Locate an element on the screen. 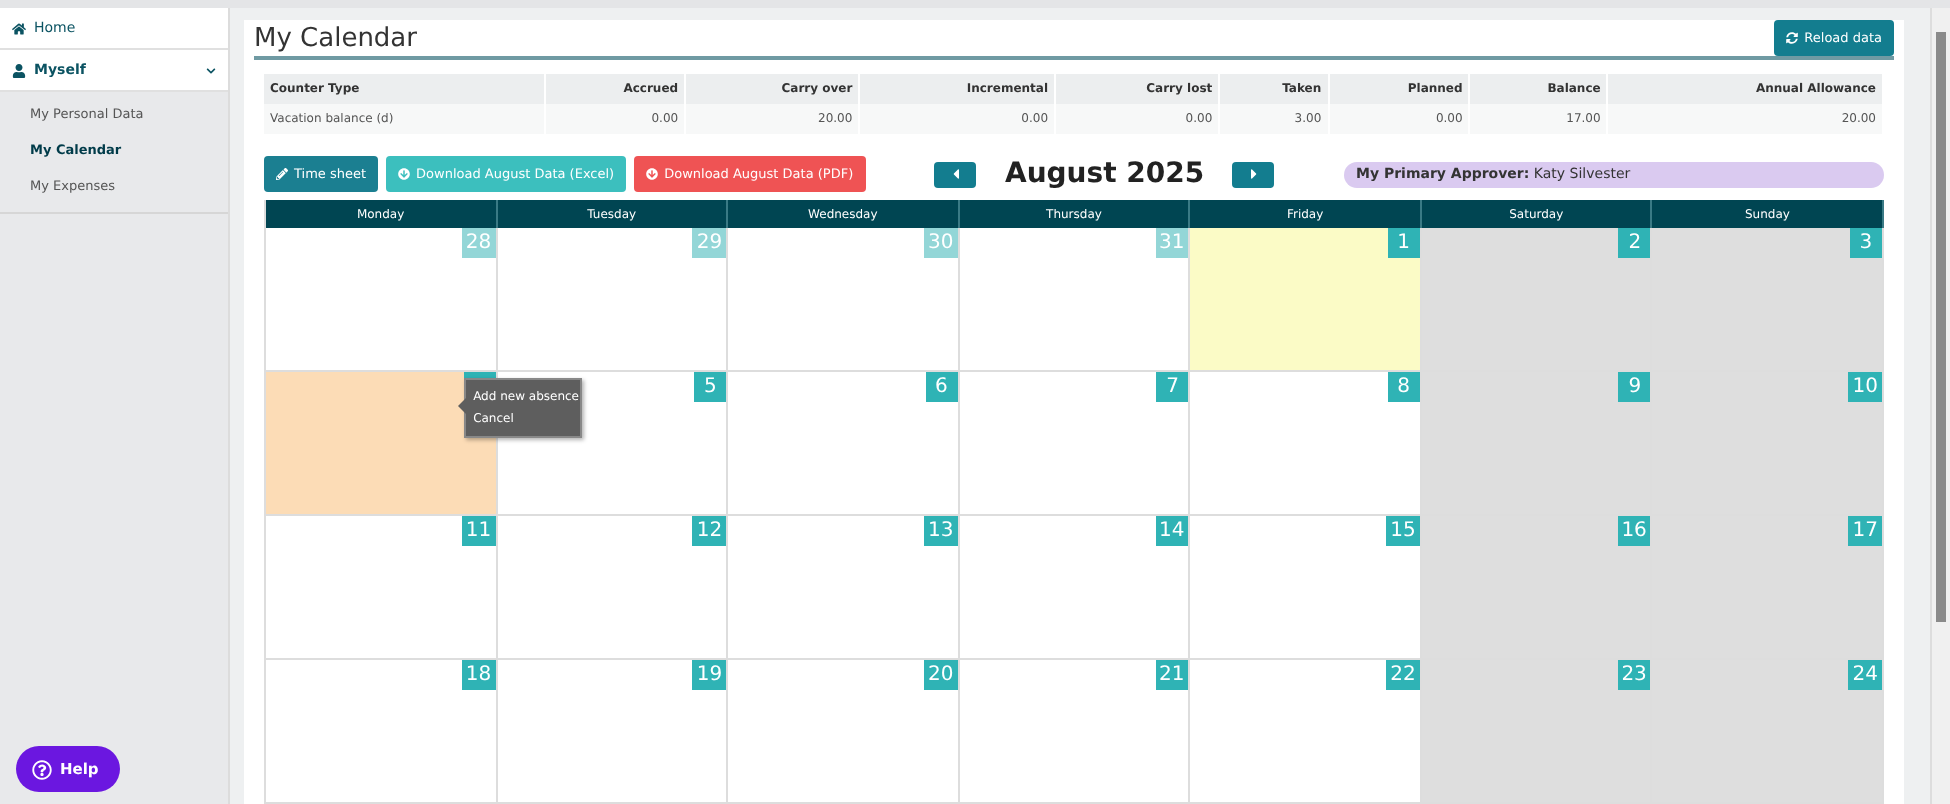 The width and height of the screenshot is (1950, 804). day-number: 7 is located at coordinates (1172, 387).